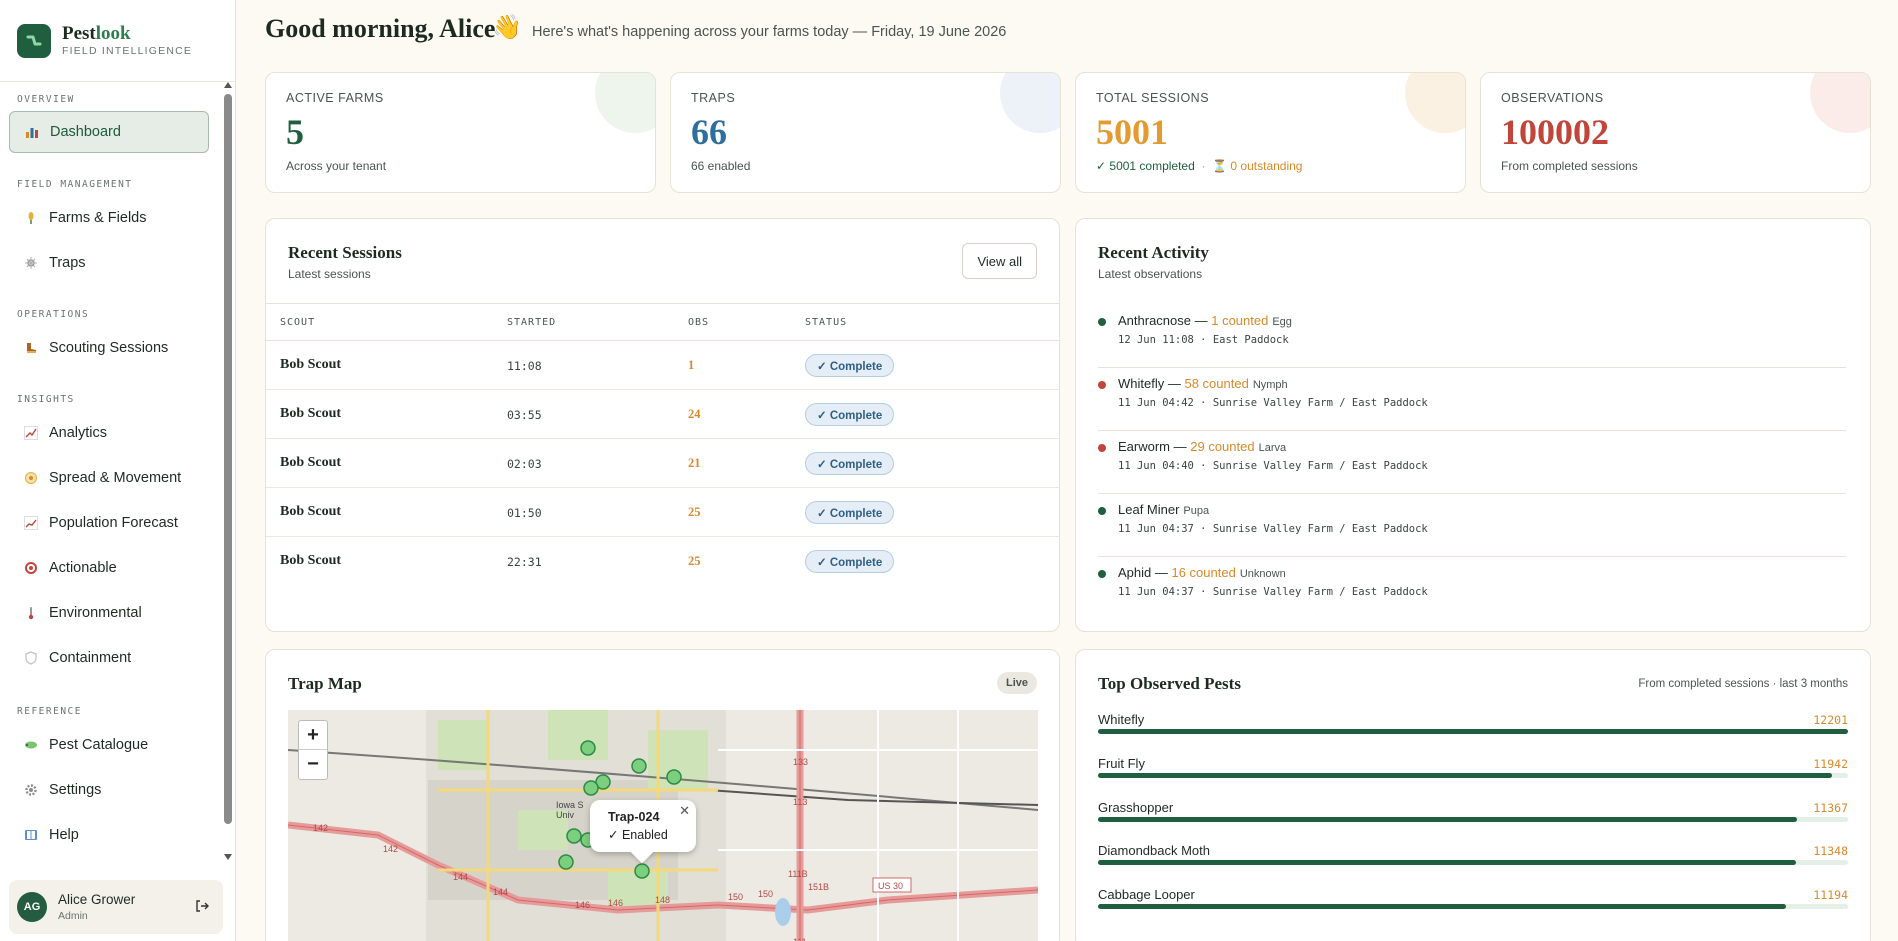 The height and width of the screenshot is (941, 1898). Describe the element at coordinates (109, 745) in the screenshot. I see `sidebar-item-pest-catalogue: Pest Catalogue` at that location.